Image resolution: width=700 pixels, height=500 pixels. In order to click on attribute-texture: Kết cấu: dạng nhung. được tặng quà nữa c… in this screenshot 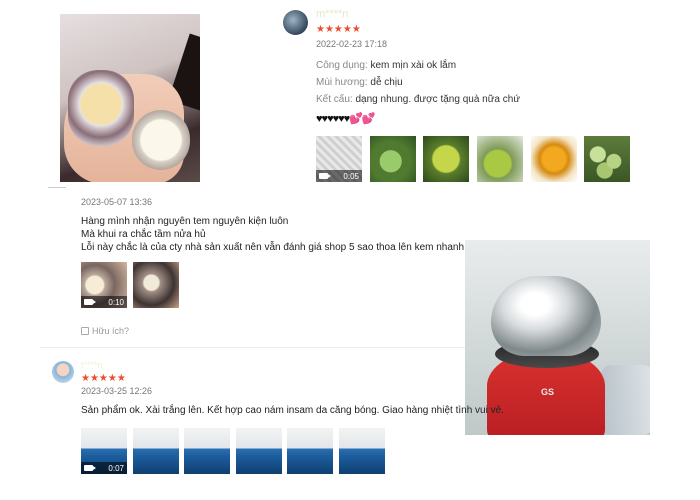, I will do `click(418, 99)`.